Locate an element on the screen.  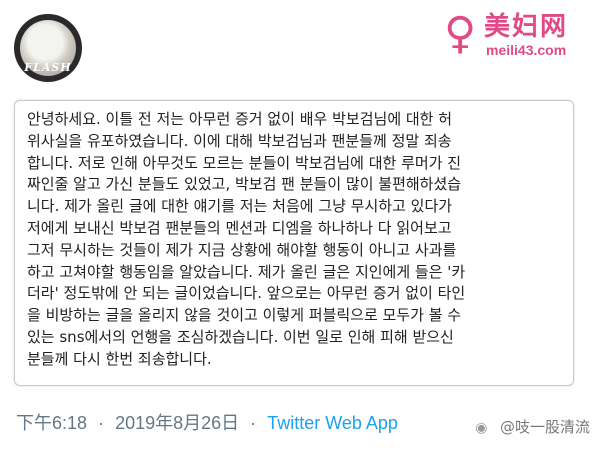
text-line: 있는 sns에서의 언행을 조심하겠습니다. 이번 일로 인해 피해 받으신 is located at coordinates (240, 336).